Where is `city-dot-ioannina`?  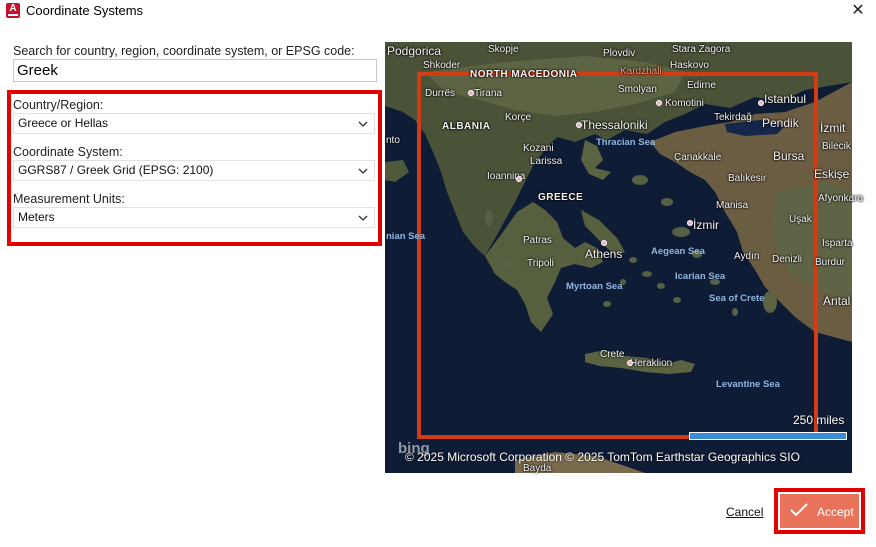
city-dot-ioannina is located at coordinates (519, 179).